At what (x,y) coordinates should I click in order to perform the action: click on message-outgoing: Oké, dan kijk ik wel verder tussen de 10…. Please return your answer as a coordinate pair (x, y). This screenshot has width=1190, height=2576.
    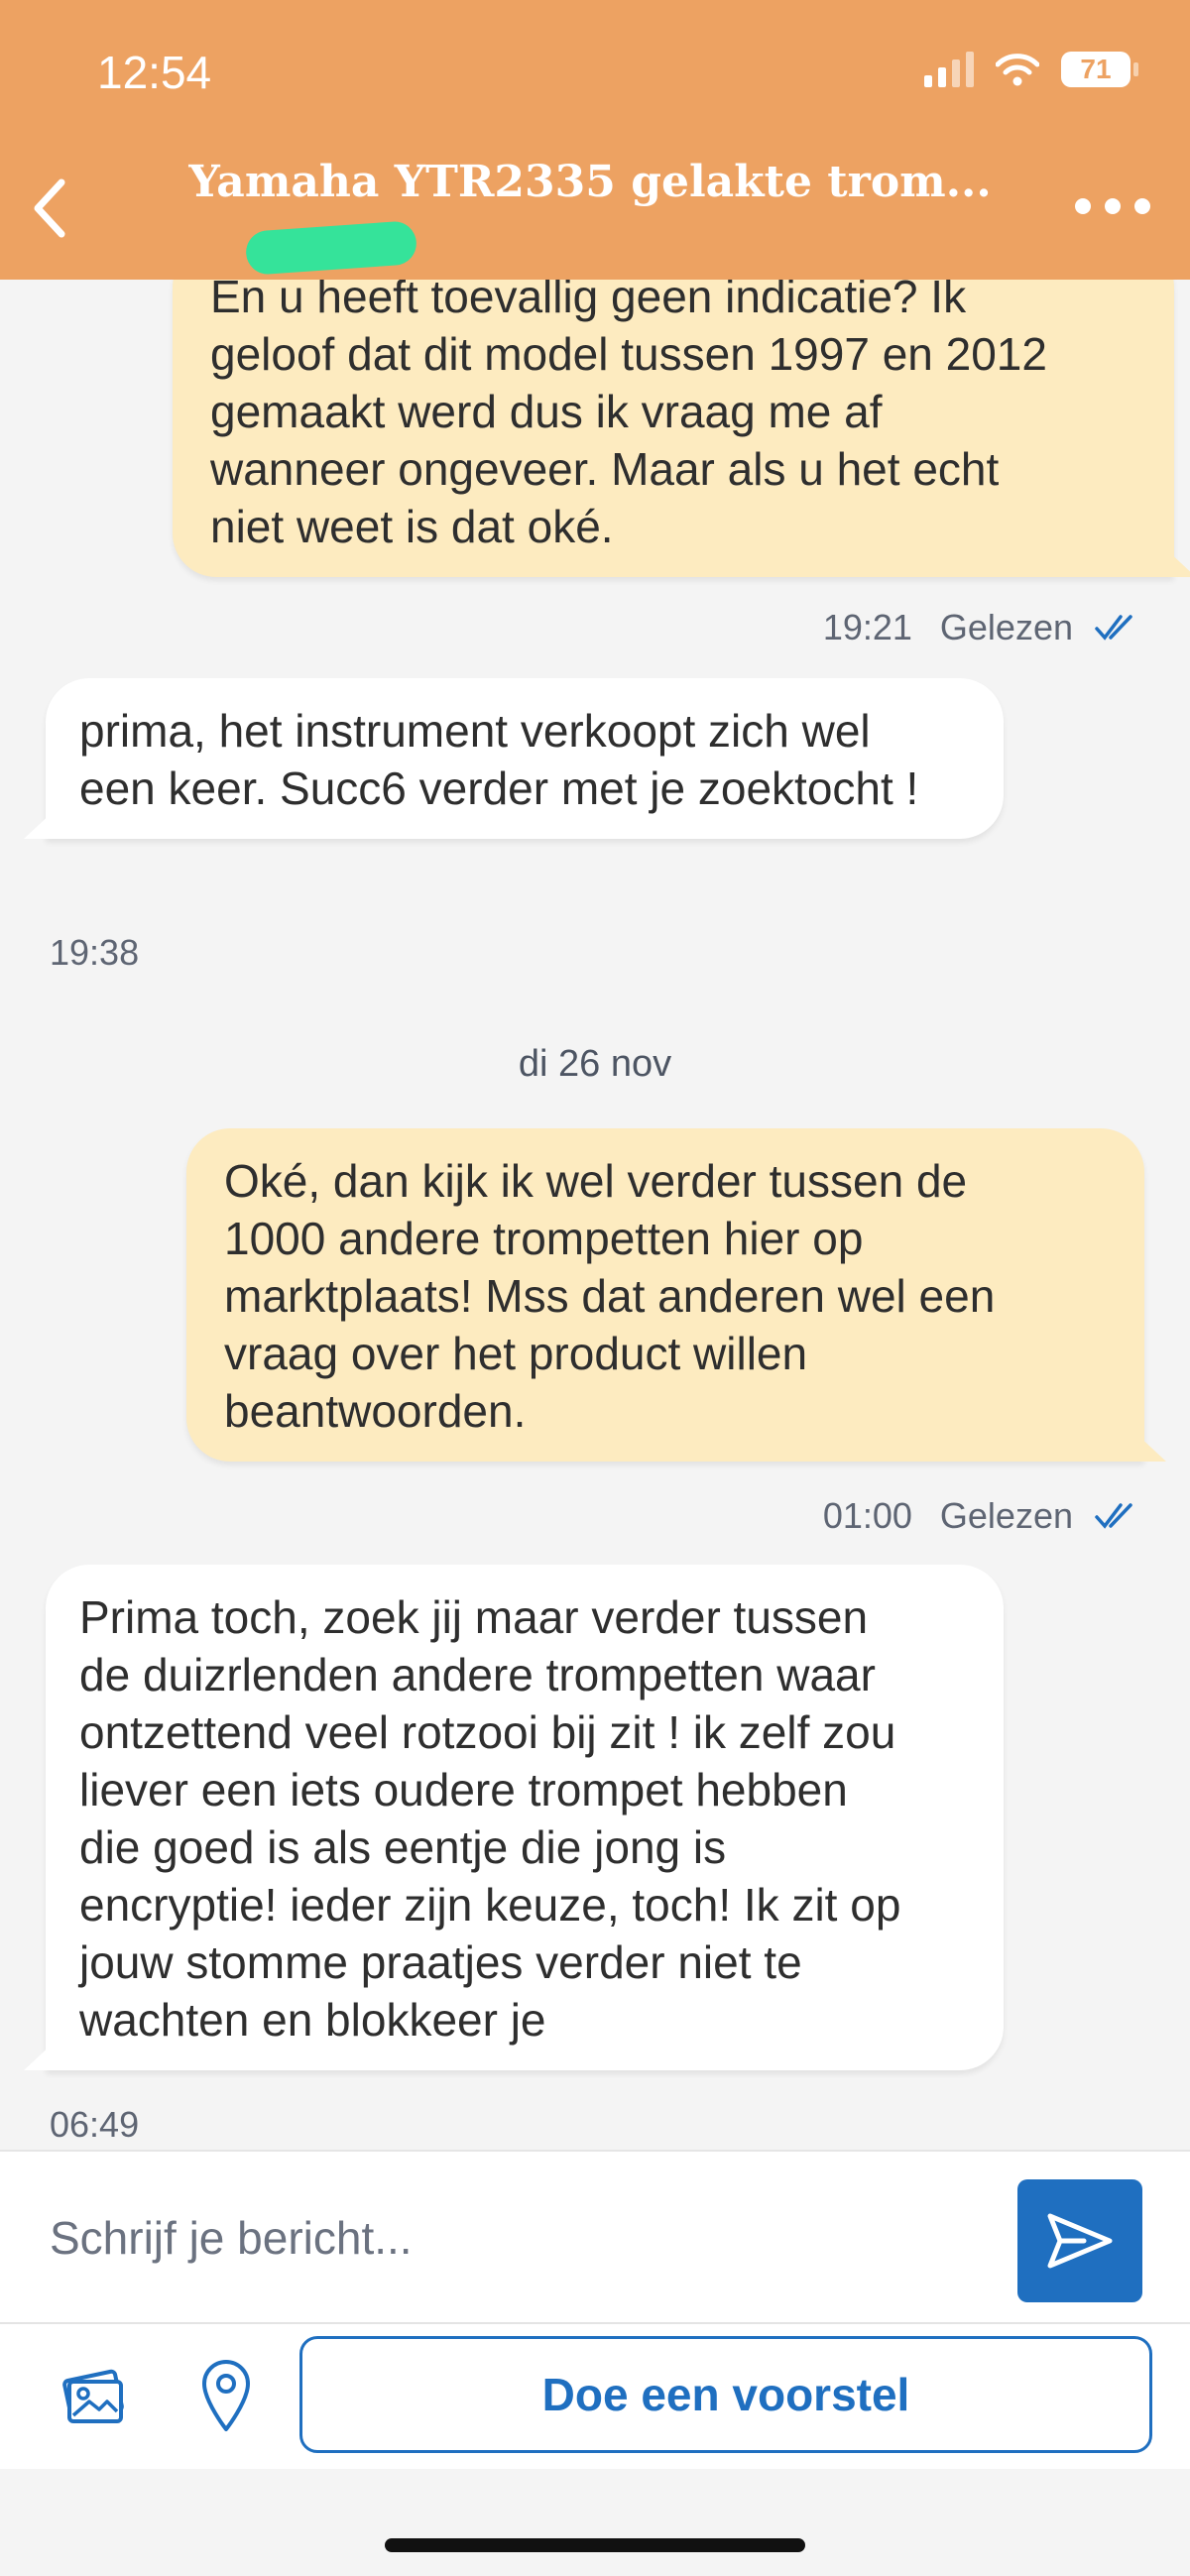
    Looking at the image, I should click on (665, 1295).